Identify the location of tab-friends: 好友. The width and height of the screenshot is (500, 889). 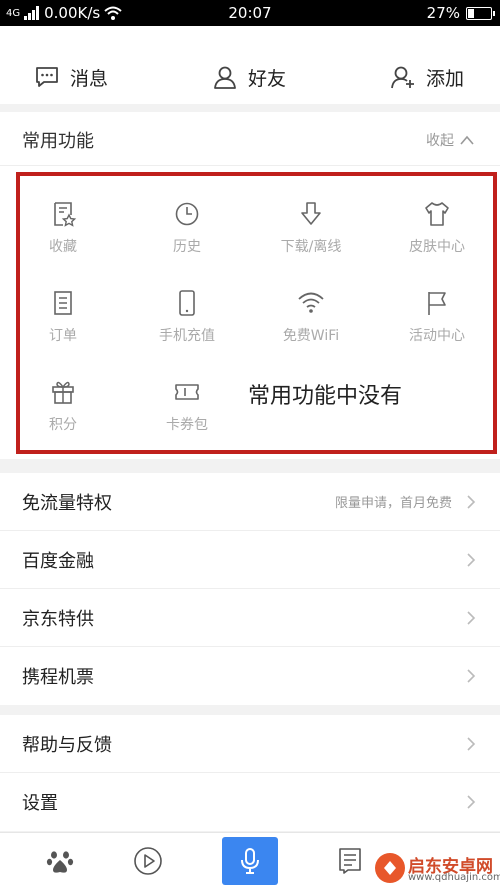
(249, 77).